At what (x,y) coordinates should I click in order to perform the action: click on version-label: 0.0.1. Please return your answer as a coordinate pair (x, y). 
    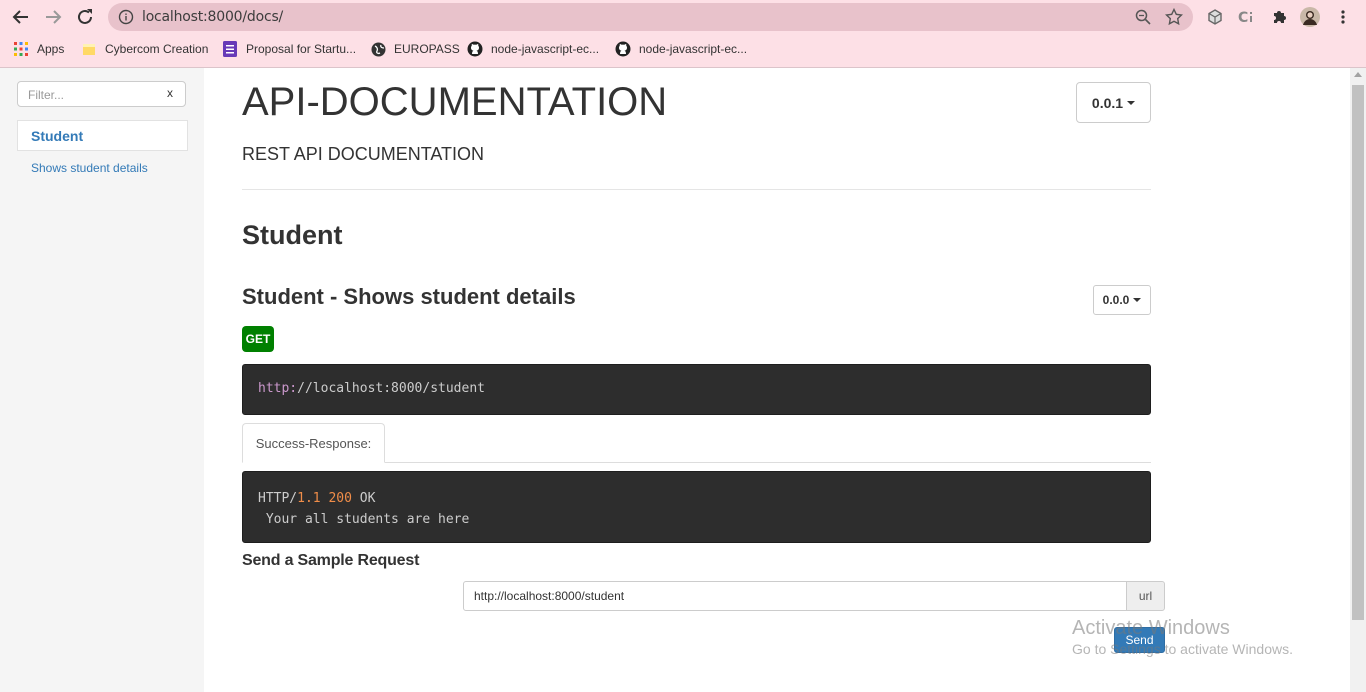
    Looking at the image, I should click on (1107, 102).